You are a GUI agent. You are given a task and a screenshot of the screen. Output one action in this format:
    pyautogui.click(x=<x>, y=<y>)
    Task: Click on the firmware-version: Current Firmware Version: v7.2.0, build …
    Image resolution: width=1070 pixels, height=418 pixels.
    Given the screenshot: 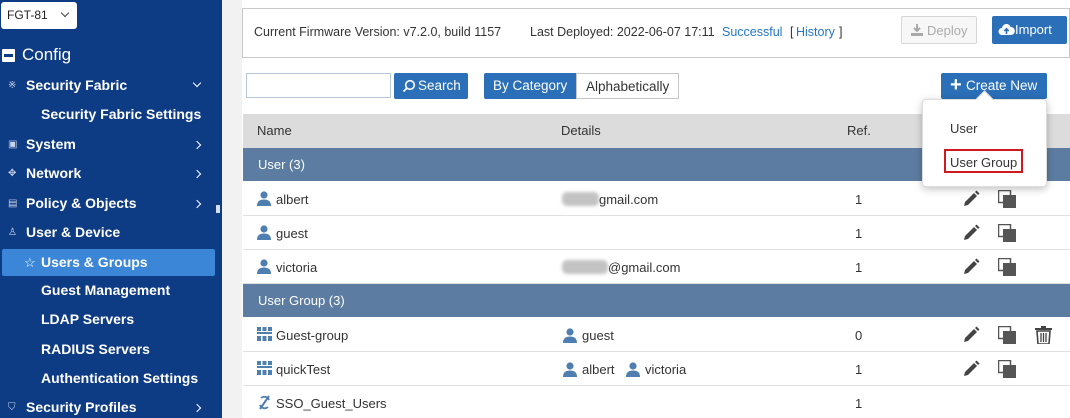 What is the action you would take?
    pyautogui.click(x=378, y=32)
    